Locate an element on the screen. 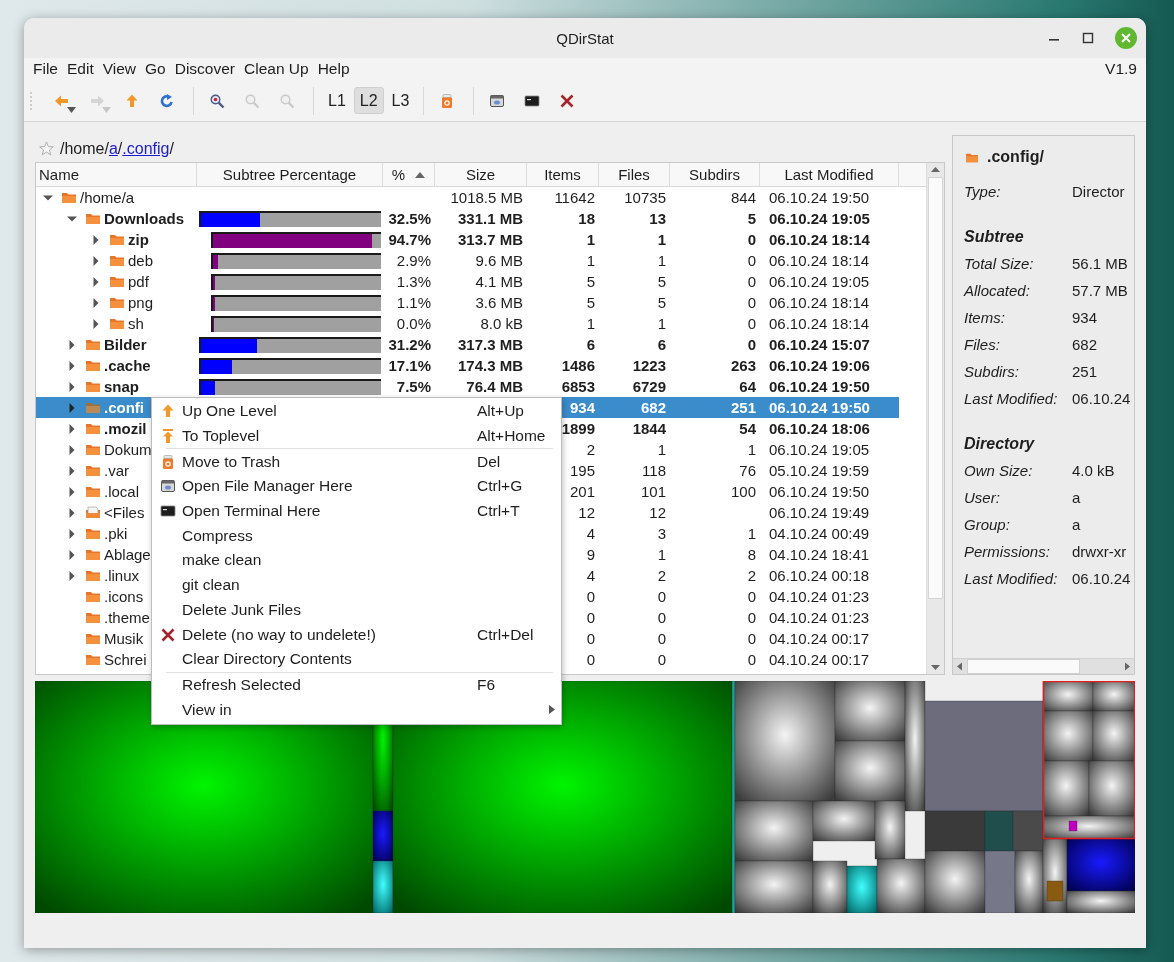 Image resolution: width=1174 pixels, height=962 pixels. section-heading: Subtree is located at coordinates (994, 236).